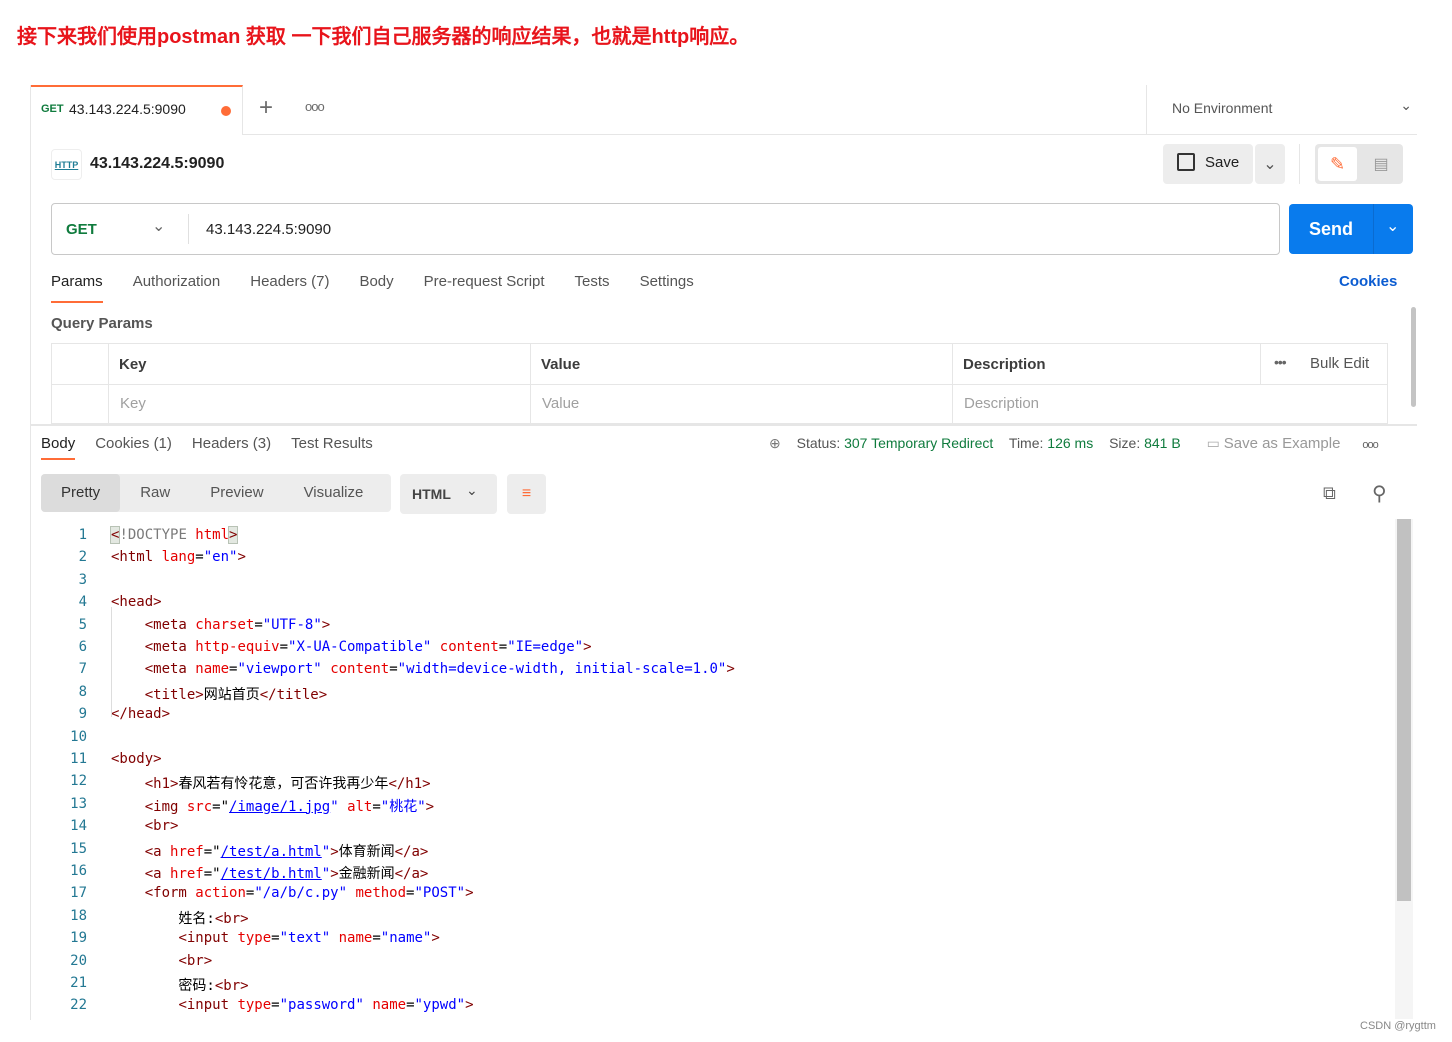  I want to click on line-number: 18, so click(78, 915).